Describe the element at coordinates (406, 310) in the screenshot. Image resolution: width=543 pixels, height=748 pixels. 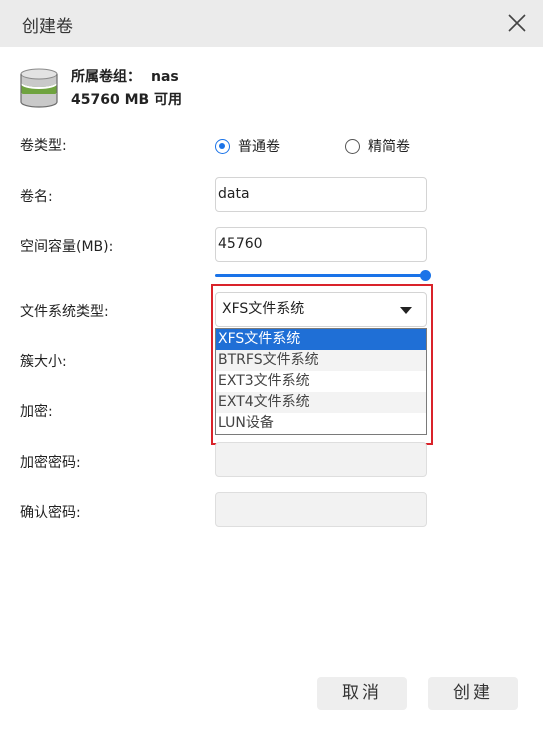
I see `caret-down-icon` at that location.